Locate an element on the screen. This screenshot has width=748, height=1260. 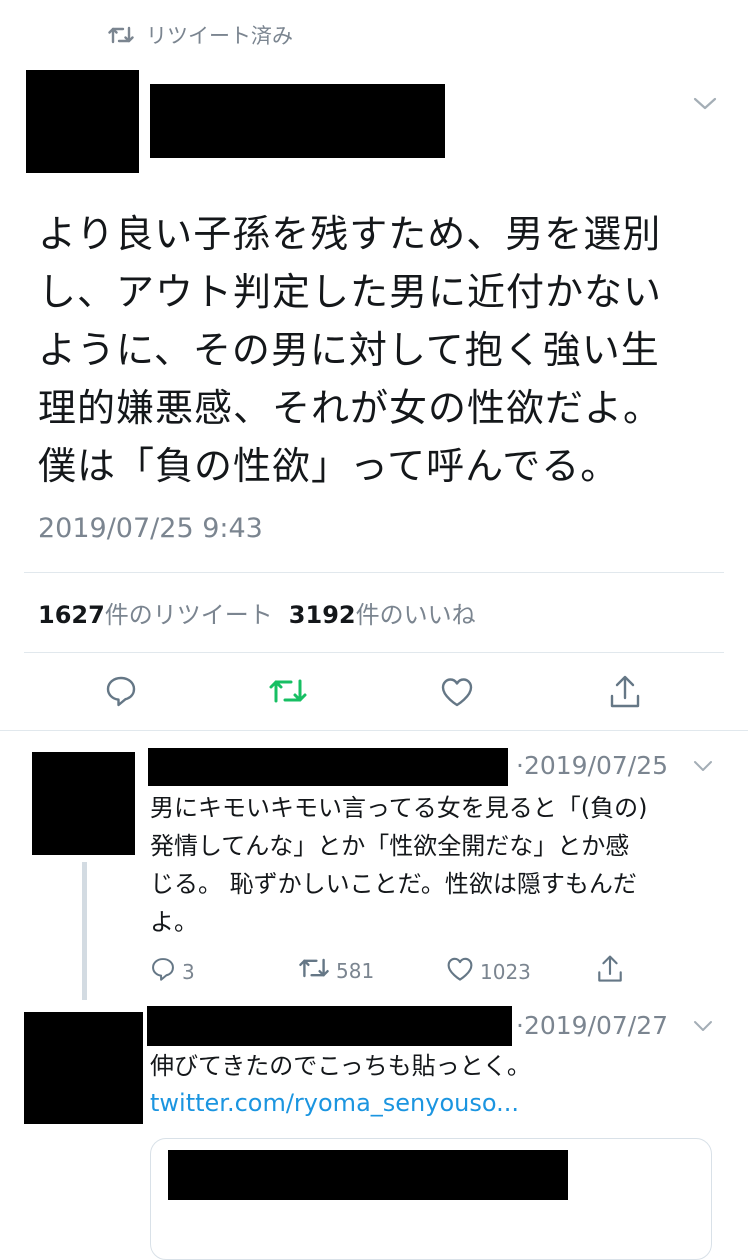
author-name is located at coordinates (297, 121).